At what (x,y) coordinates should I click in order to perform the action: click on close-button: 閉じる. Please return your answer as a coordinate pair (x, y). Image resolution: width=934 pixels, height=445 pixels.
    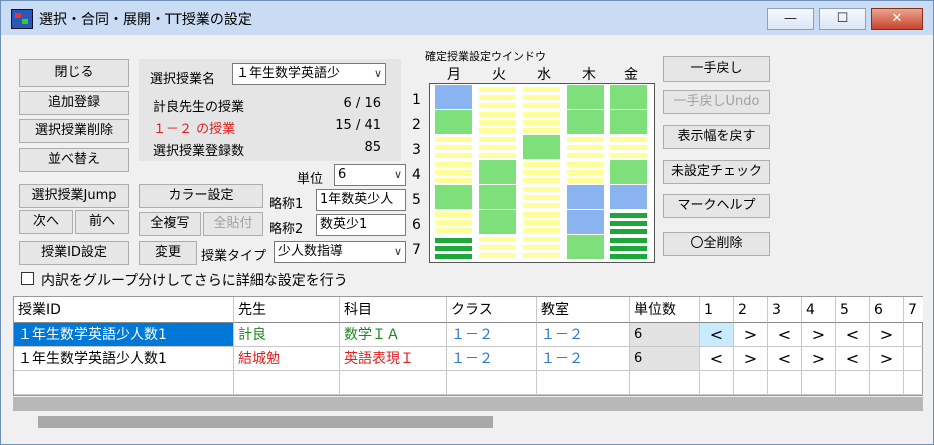
    Looking at the image, I should click on (74, 73).